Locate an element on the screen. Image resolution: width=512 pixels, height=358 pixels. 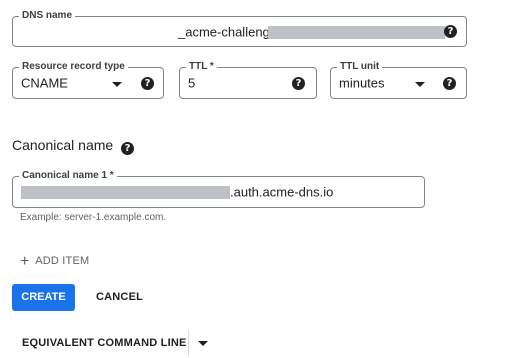
ttl-unit-select: TTL unit minutes ? is located at coordinates (398, 79).